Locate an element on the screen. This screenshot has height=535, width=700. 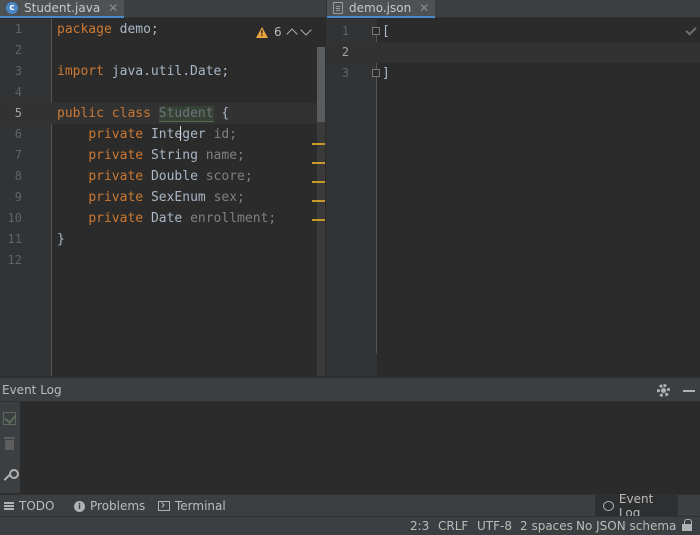
mark-all-read-icon is located at coordinates (9, 418).